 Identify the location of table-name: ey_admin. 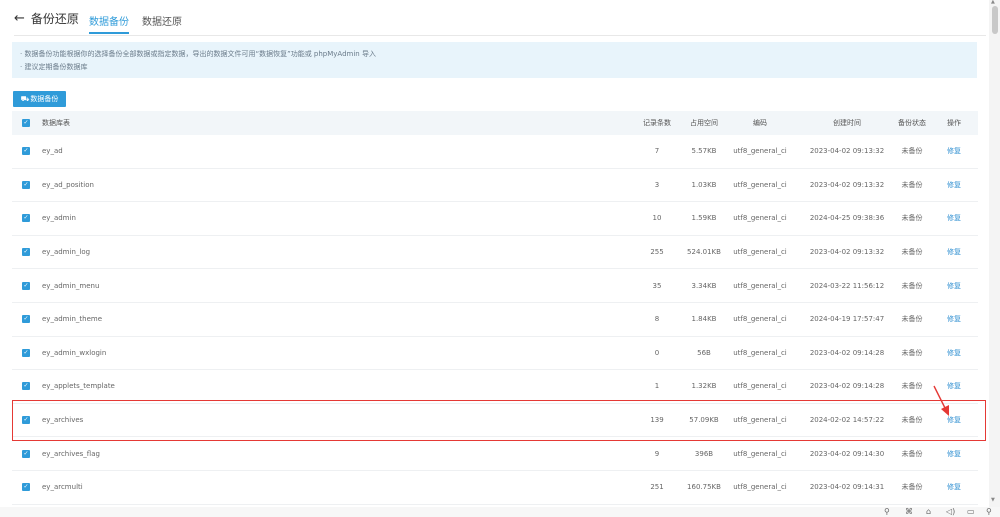
(59, 218).